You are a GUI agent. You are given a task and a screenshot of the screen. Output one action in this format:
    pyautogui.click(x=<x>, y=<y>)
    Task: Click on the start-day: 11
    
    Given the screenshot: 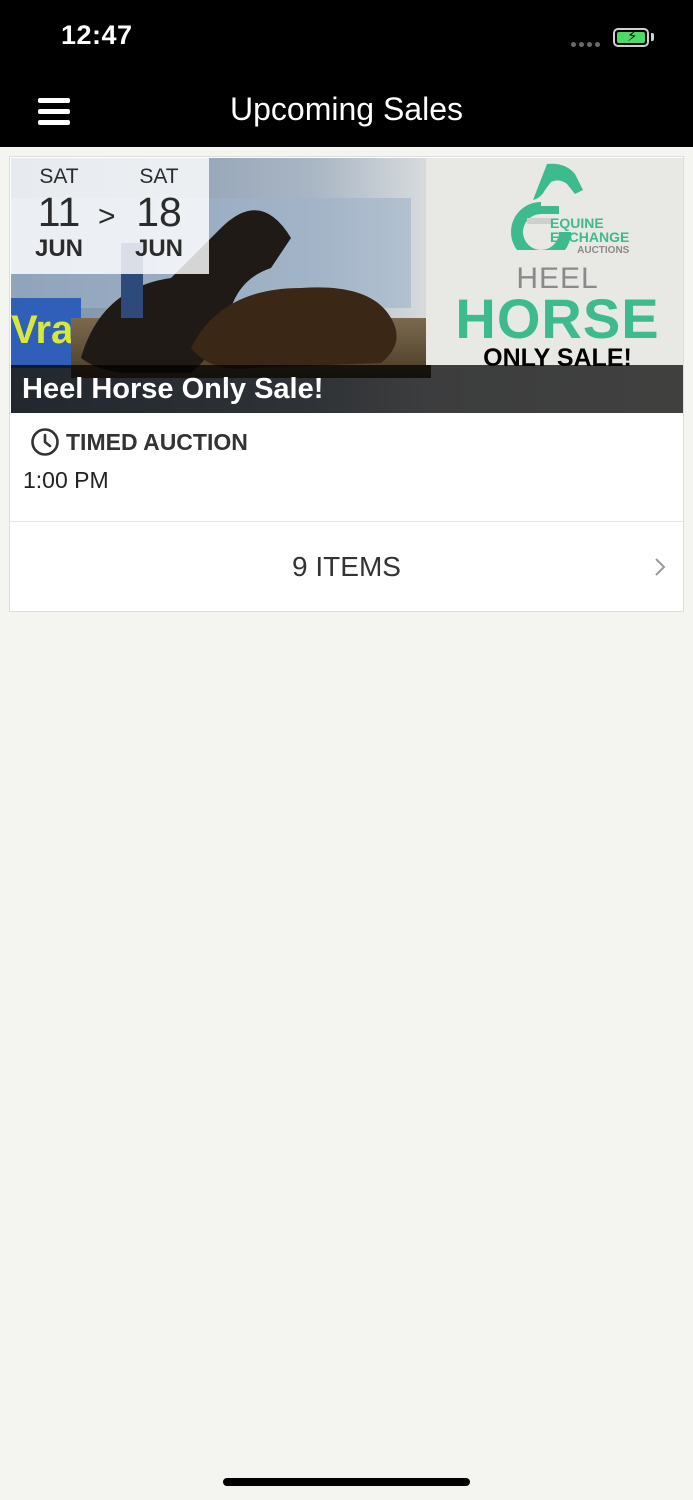 What is the action you would take?
    pyautogui.click(x=59, y=212)
    